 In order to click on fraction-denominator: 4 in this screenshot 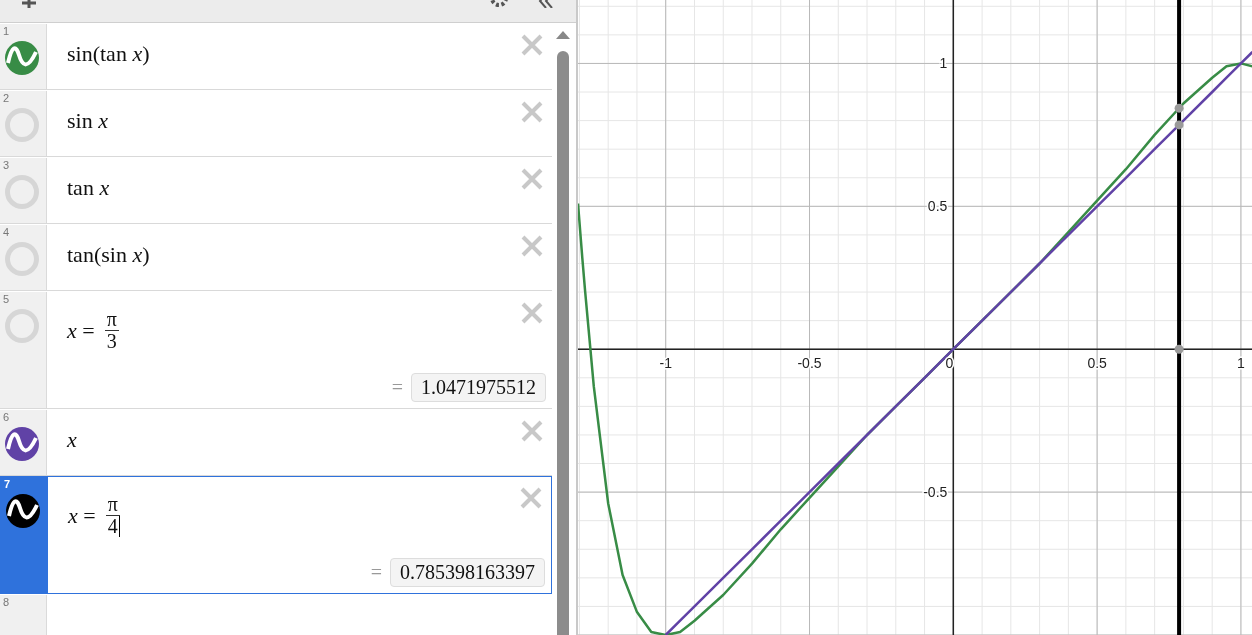, I will do `click(112, 526)`.